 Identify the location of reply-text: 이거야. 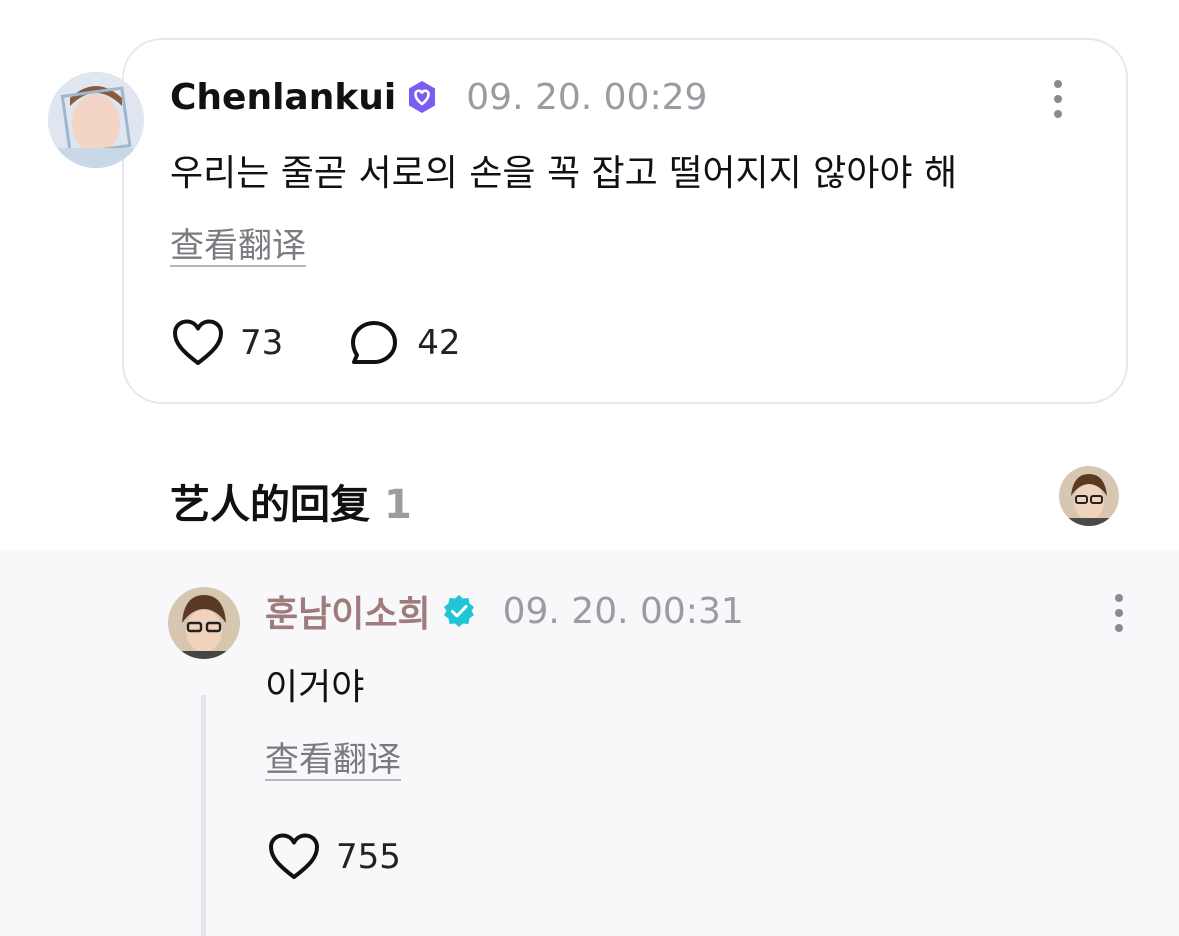
(315, 687).